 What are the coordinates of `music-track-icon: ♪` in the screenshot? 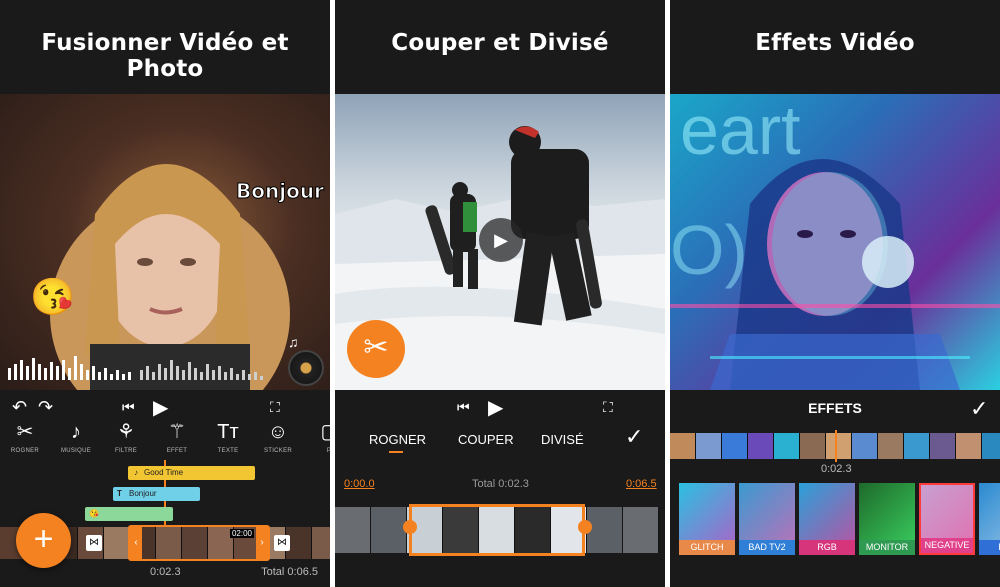 It's located at (136, 472).